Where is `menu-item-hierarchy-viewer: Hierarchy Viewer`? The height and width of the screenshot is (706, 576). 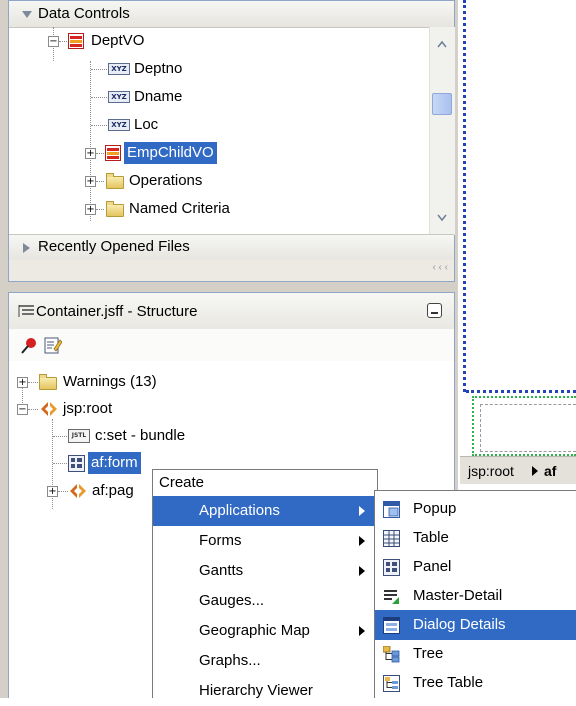
menu-item-hierarchy-viewer: Hierarchy Viewer is located at coordinates (265, 691).